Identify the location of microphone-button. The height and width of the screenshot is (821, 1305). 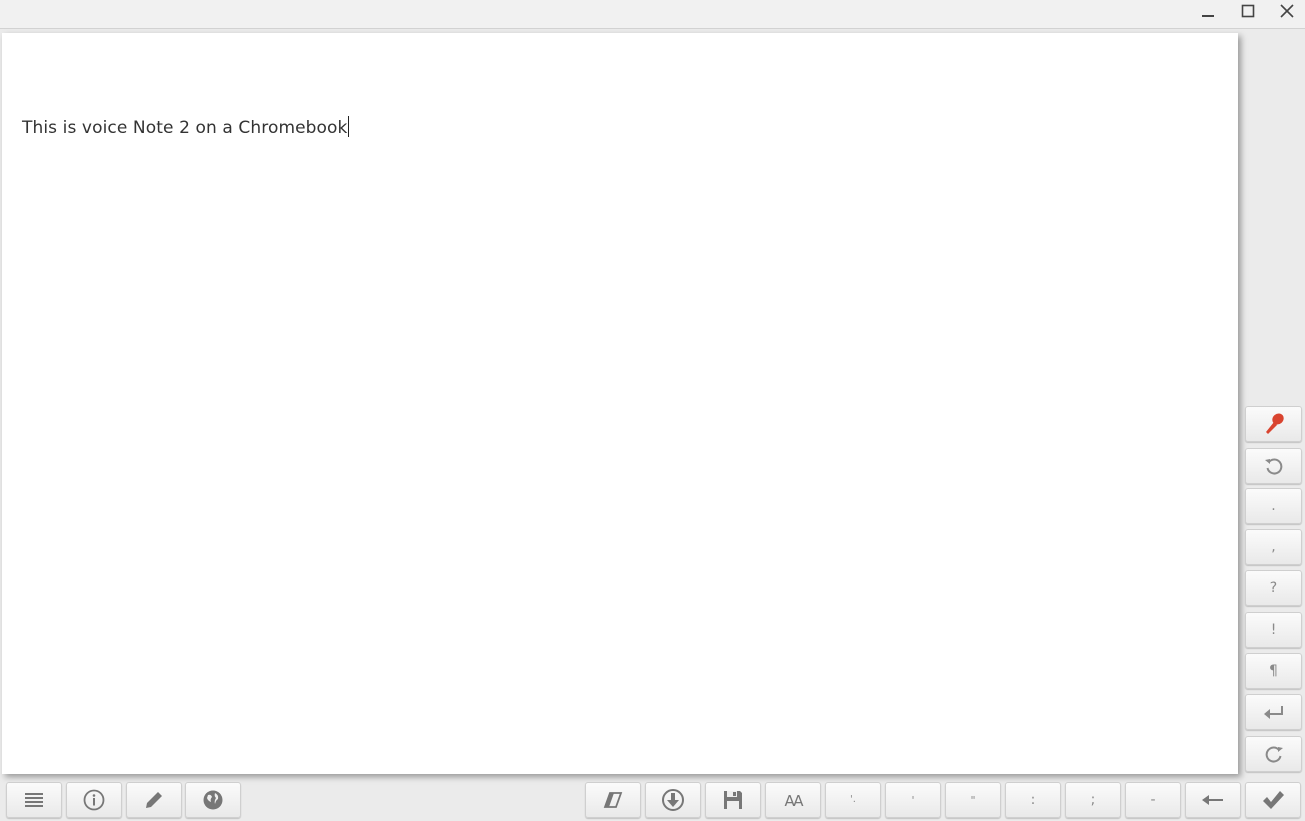
(1273, 424).